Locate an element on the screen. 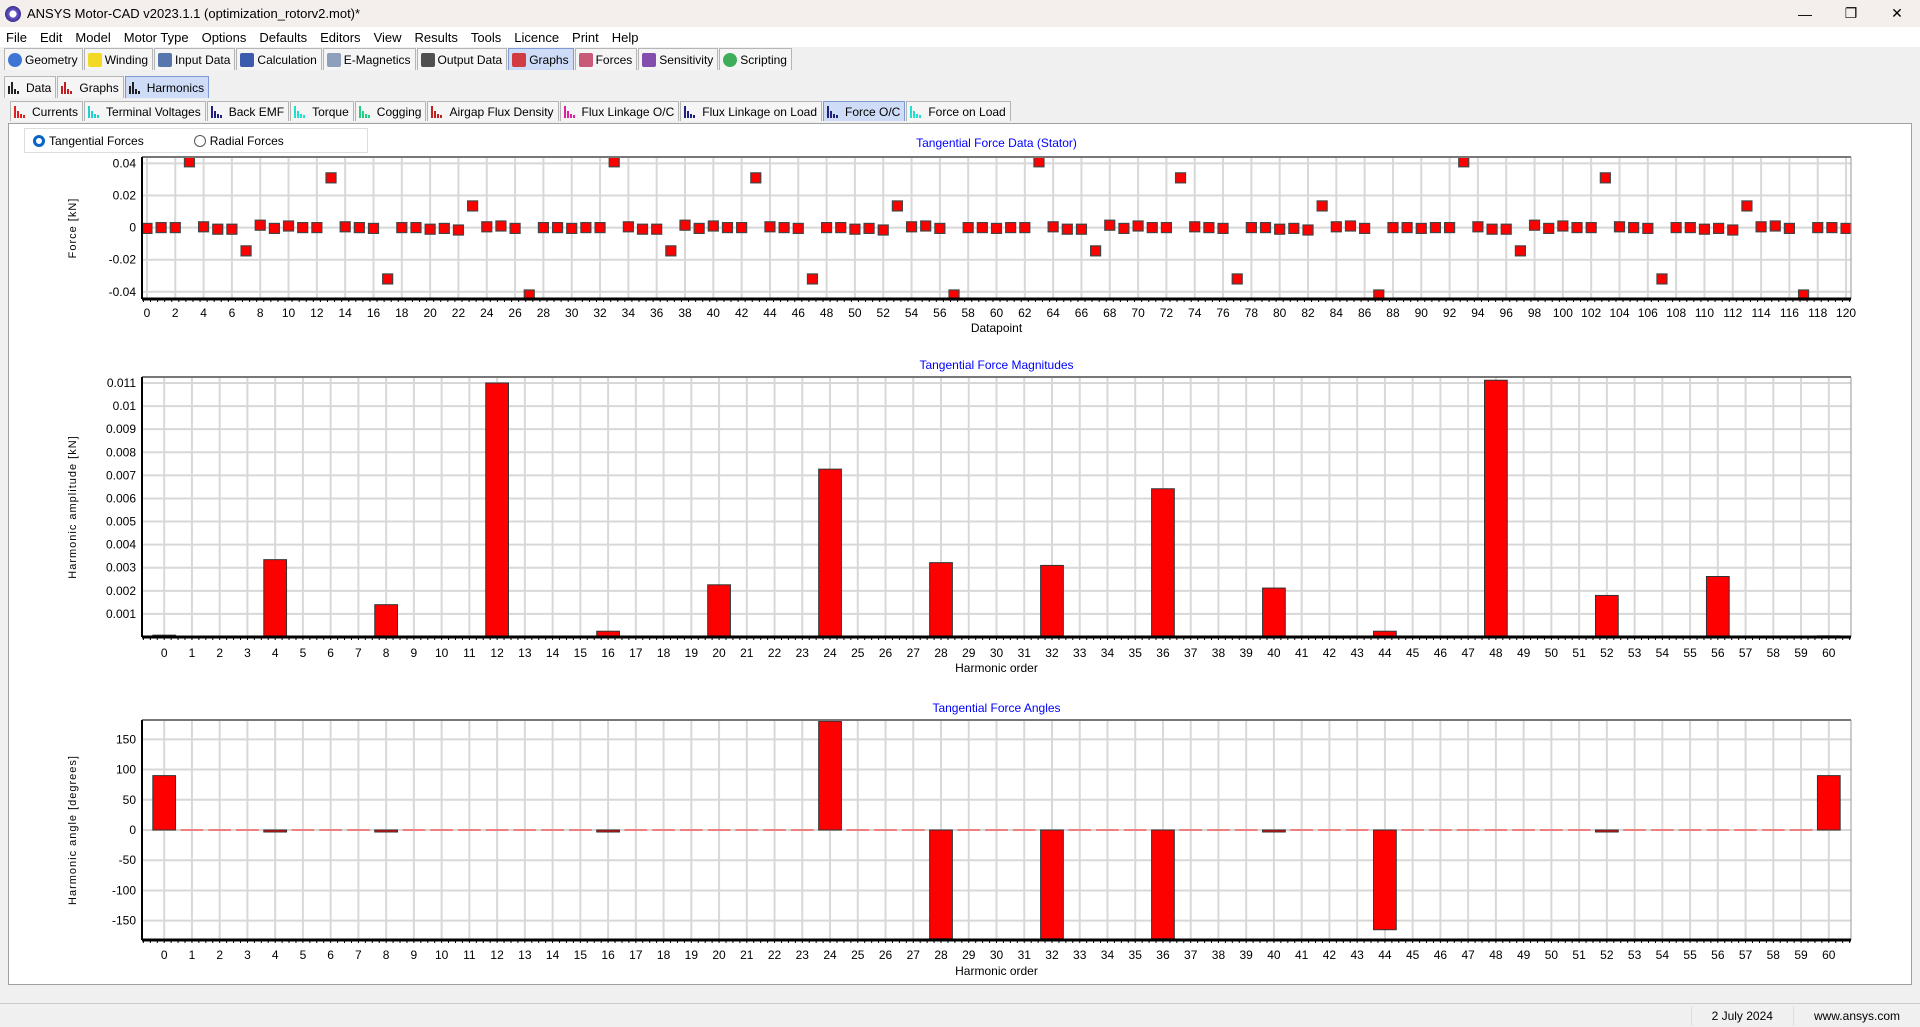 The image size is (1920, 1027). x-tick-label: 35 is located at coordinates (1136, 955).